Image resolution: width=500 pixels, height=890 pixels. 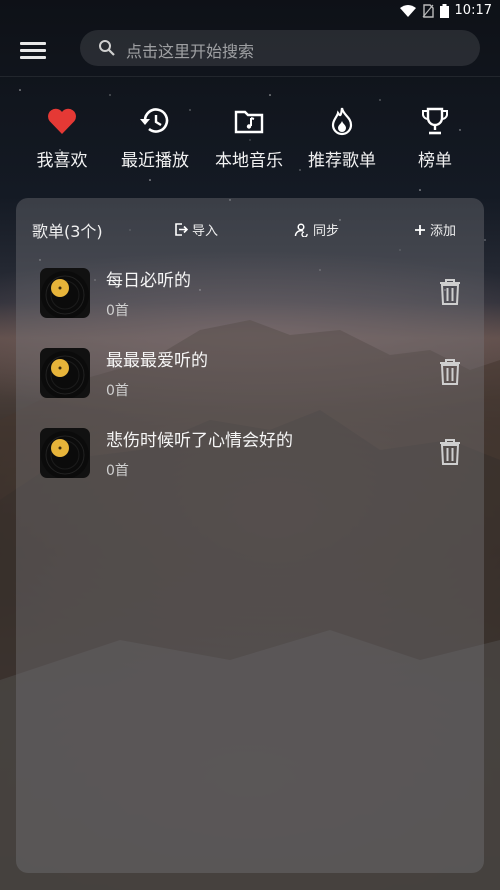 I want to click on sync-icon, so click(x=301, y=229).